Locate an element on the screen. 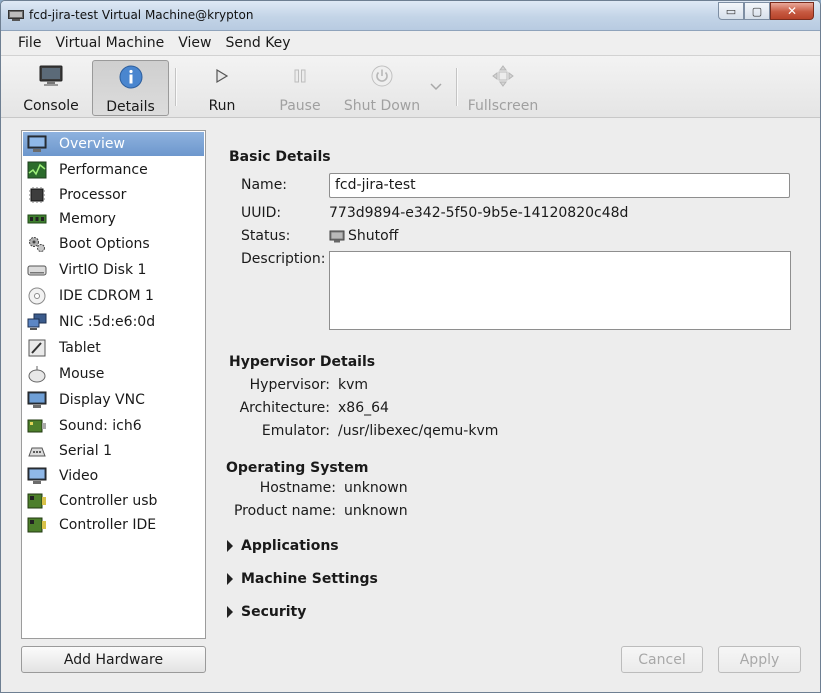 The image size is (821, 693). hypervisor-label: Hypervisor: is located at coordinates (289, 385).